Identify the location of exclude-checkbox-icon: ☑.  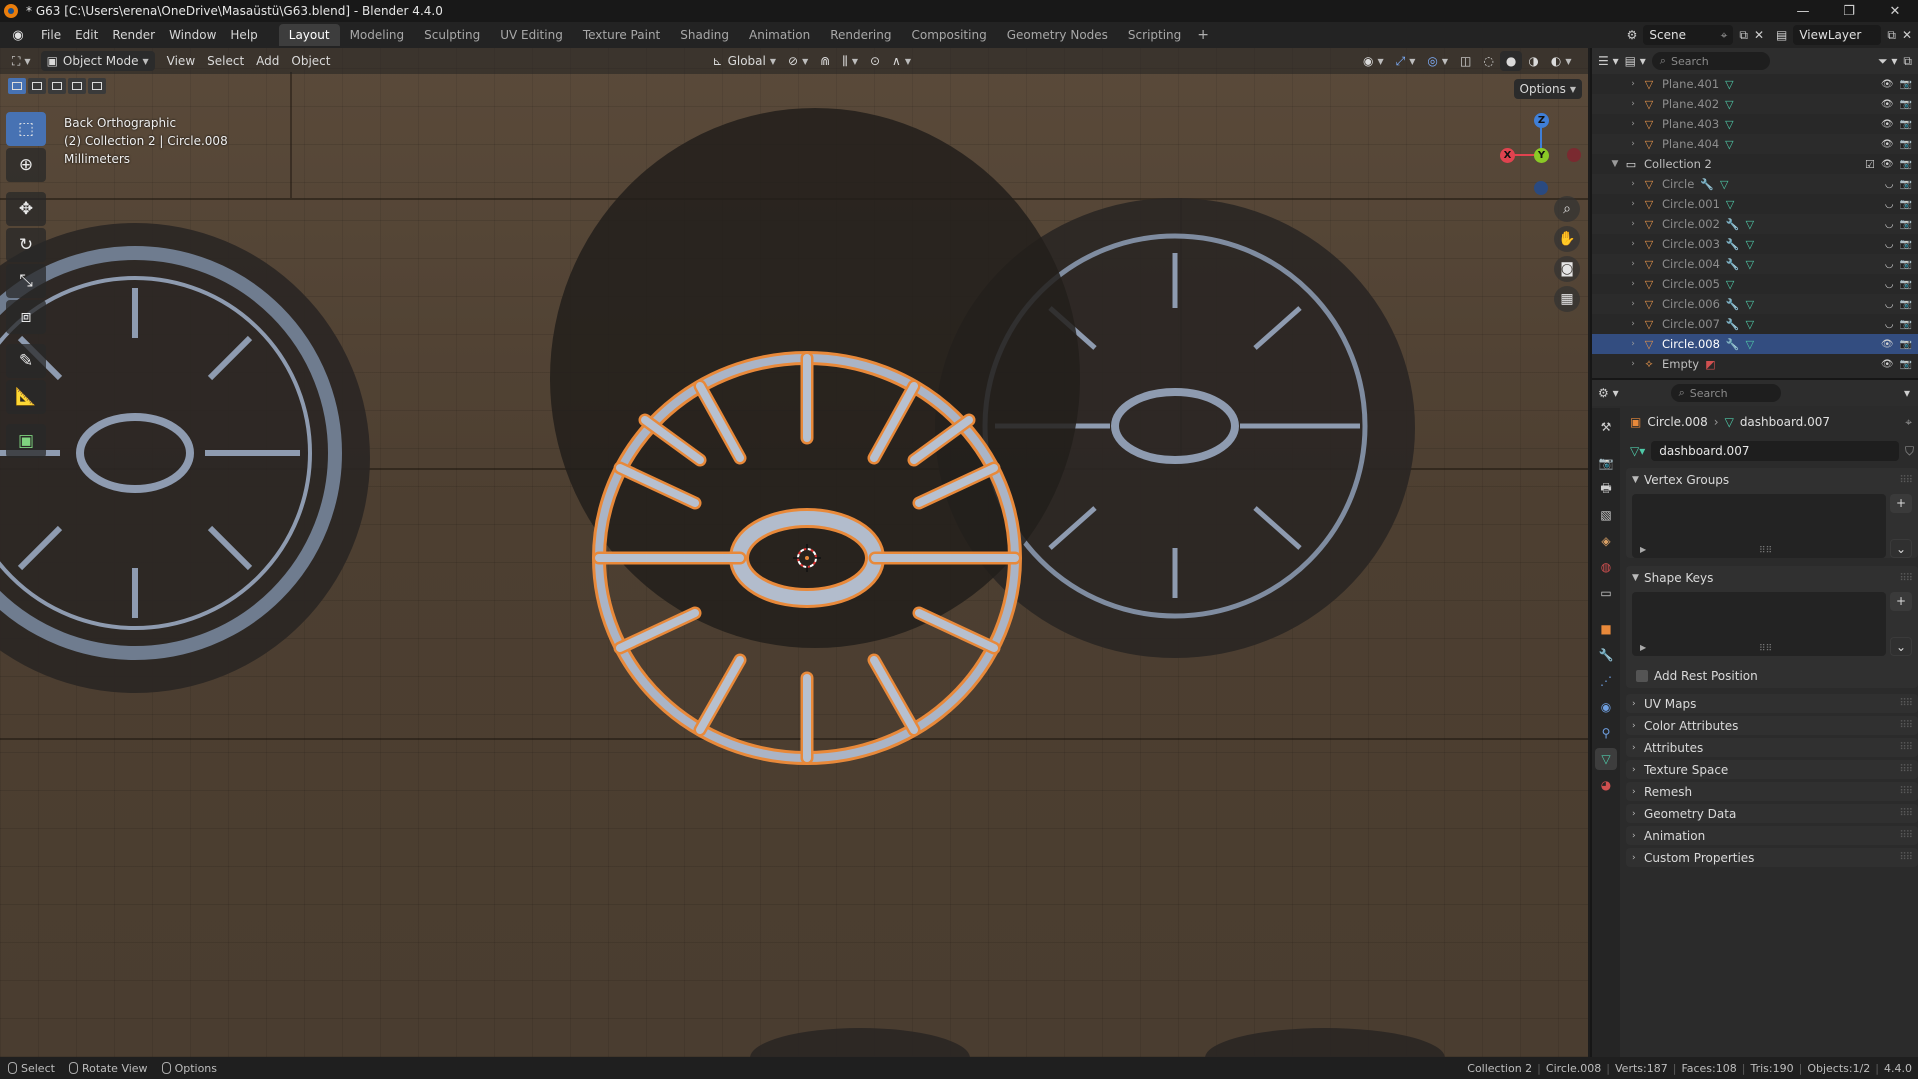
(1870, 164).